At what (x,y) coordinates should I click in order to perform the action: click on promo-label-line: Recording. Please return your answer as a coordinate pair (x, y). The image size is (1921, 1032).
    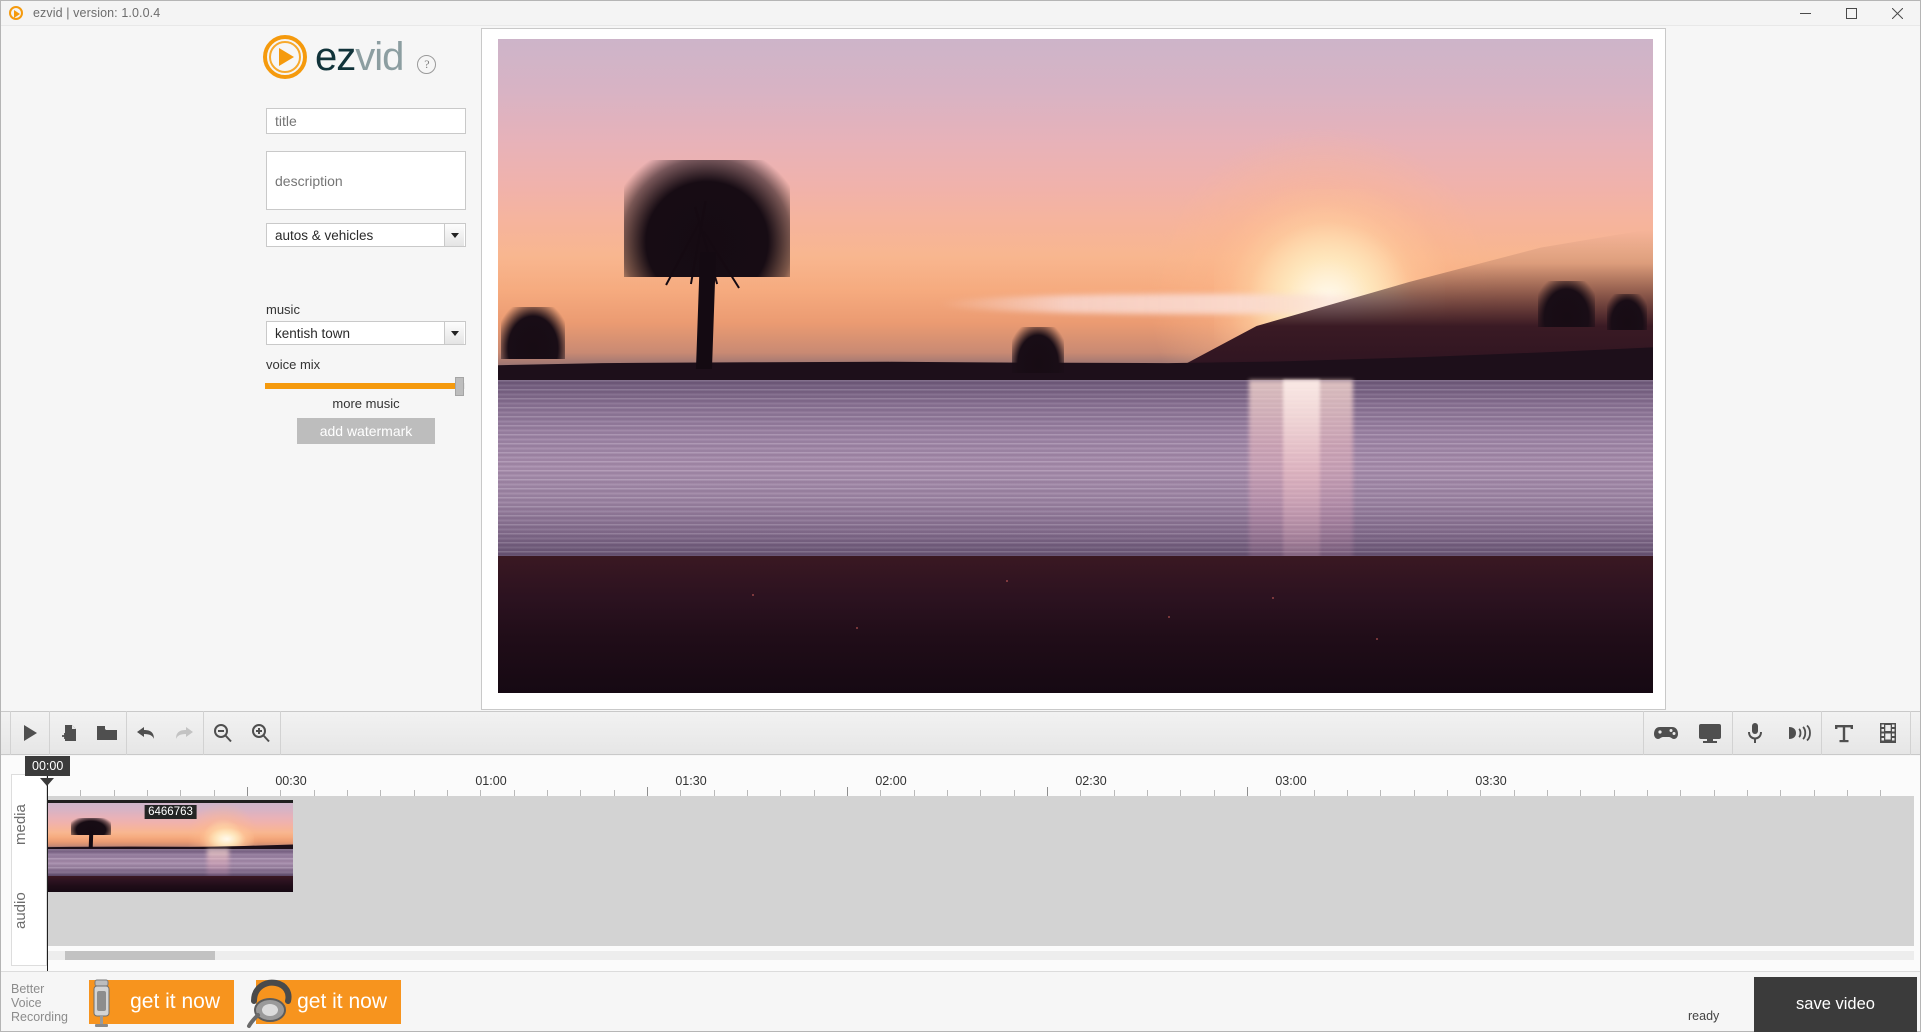
    Looking at the image, I should click on (39, 1017).